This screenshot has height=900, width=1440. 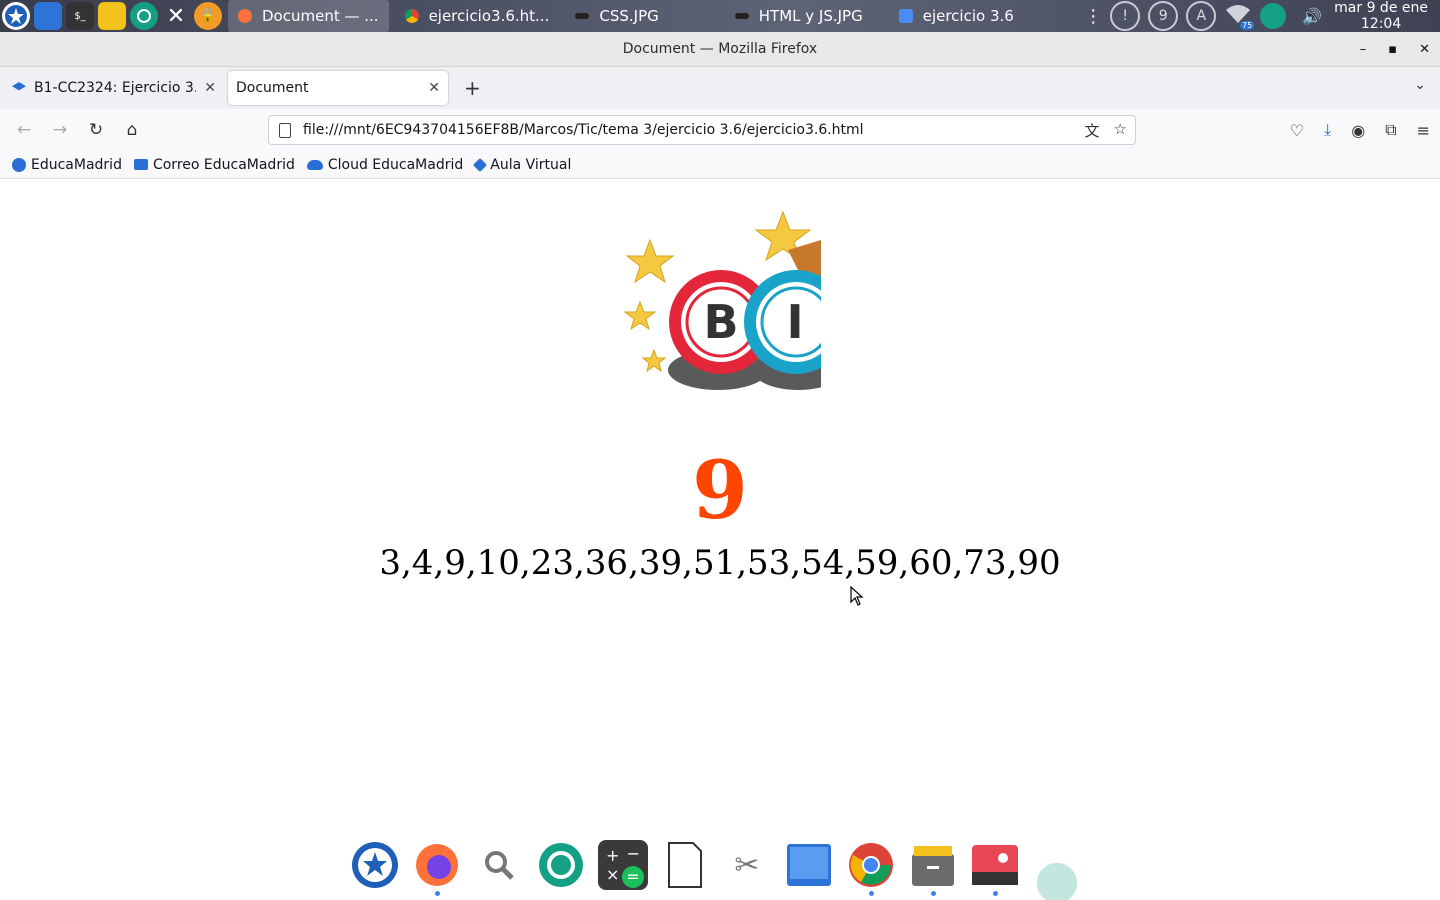 What do you see at coordinates (144, 16) in the screenshot?
I see `screenshot-icon` at bounding box center [144, 16].